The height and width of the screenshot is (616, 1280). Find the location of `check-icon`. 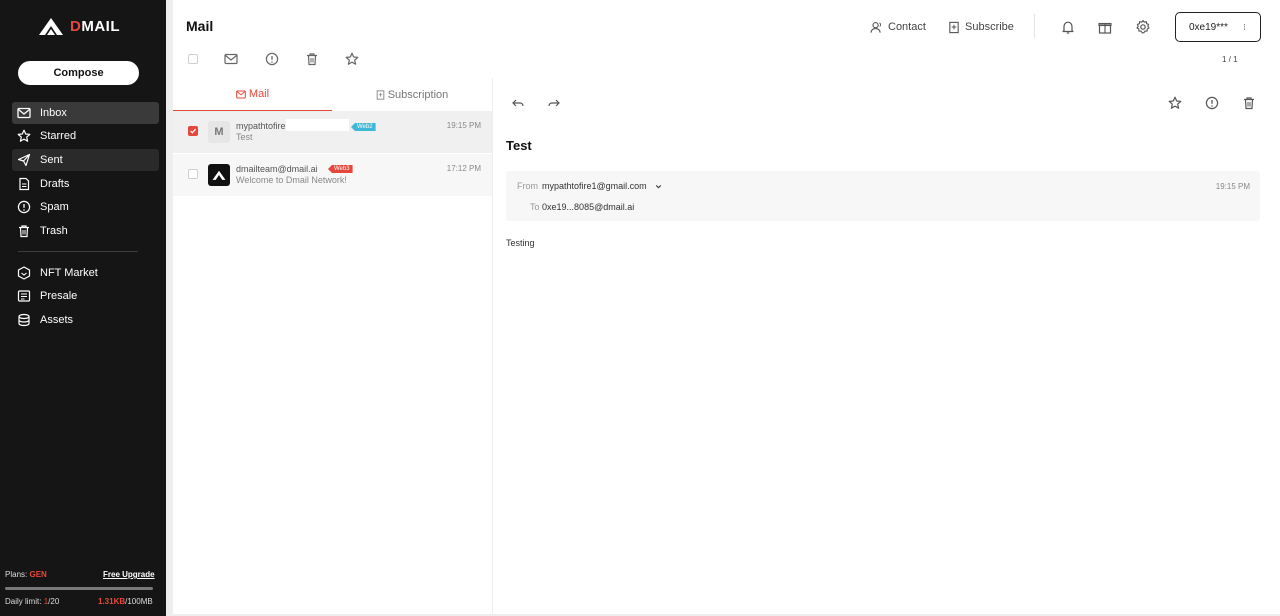

check-icon is located at coordinates (193, 131).